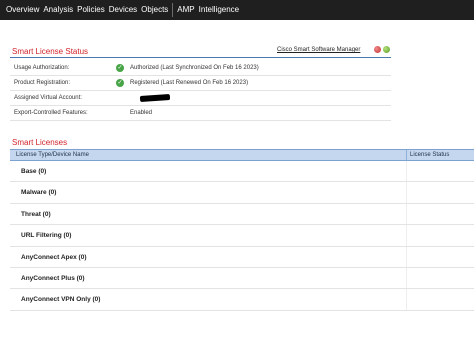 Image resolution: width=474 pixels, height=345 pixels. I want to click on nav-overview: Overview, so click(22, 10).